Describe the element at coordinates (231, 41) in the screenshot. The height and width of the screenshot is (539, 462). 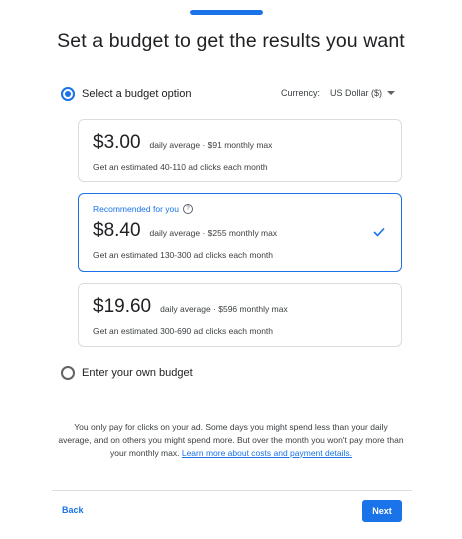
I see `page-title: Set a budget to get the results you want` at that location.